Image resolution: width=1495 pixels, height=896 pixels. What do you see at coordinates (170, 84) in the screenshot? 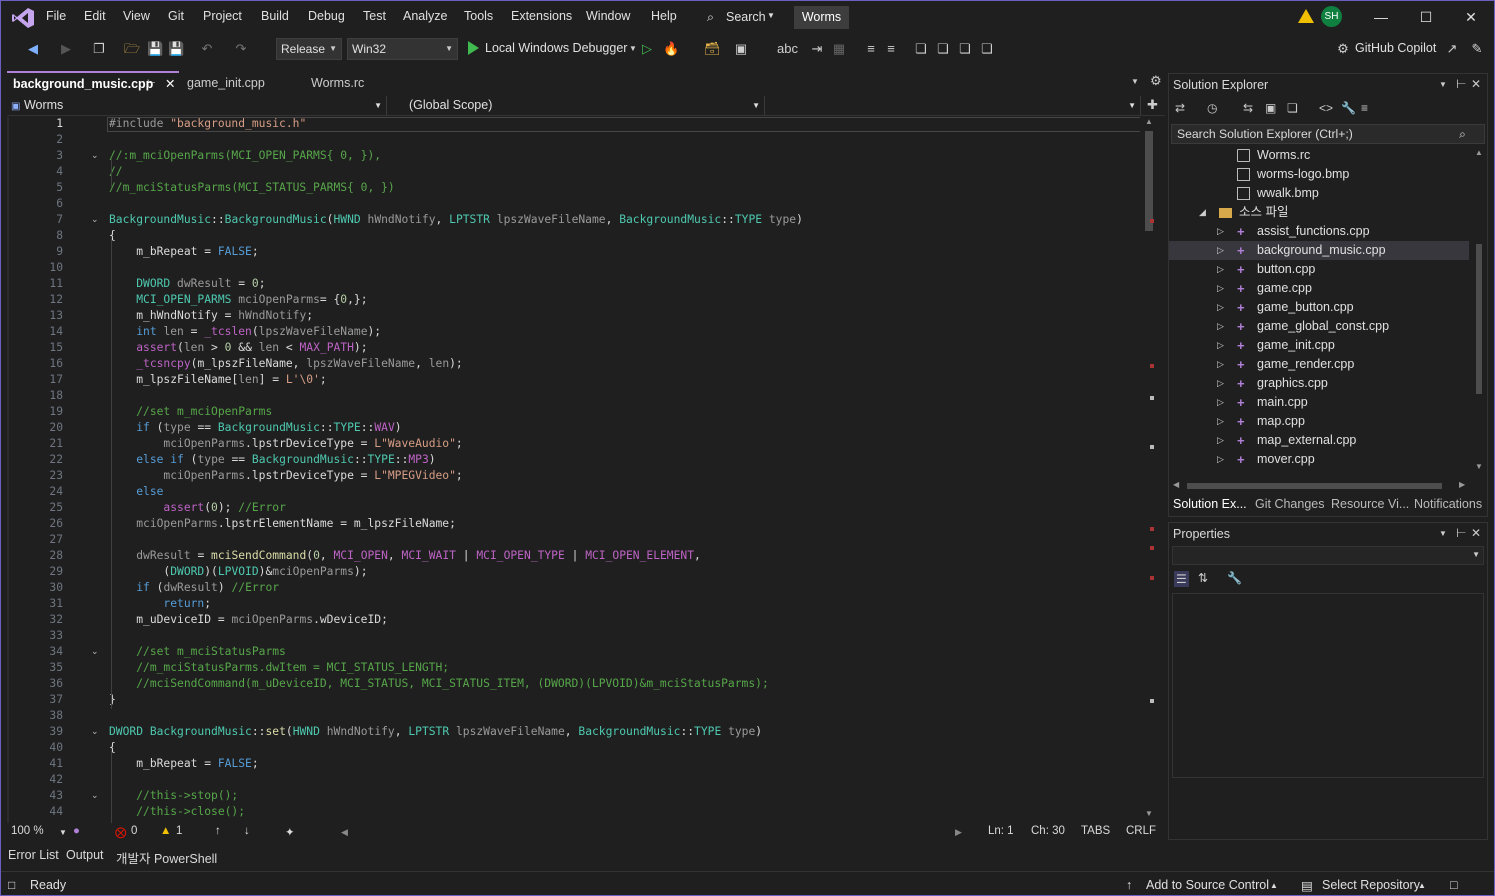
I see `close-icon: ✕` at bounding box center [170, 84].